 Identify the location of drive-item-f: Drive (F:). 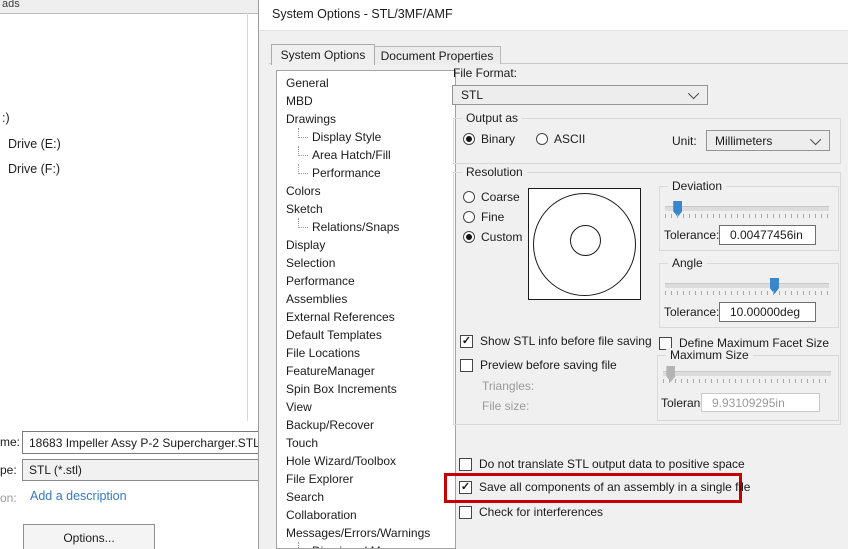
(34, 169).